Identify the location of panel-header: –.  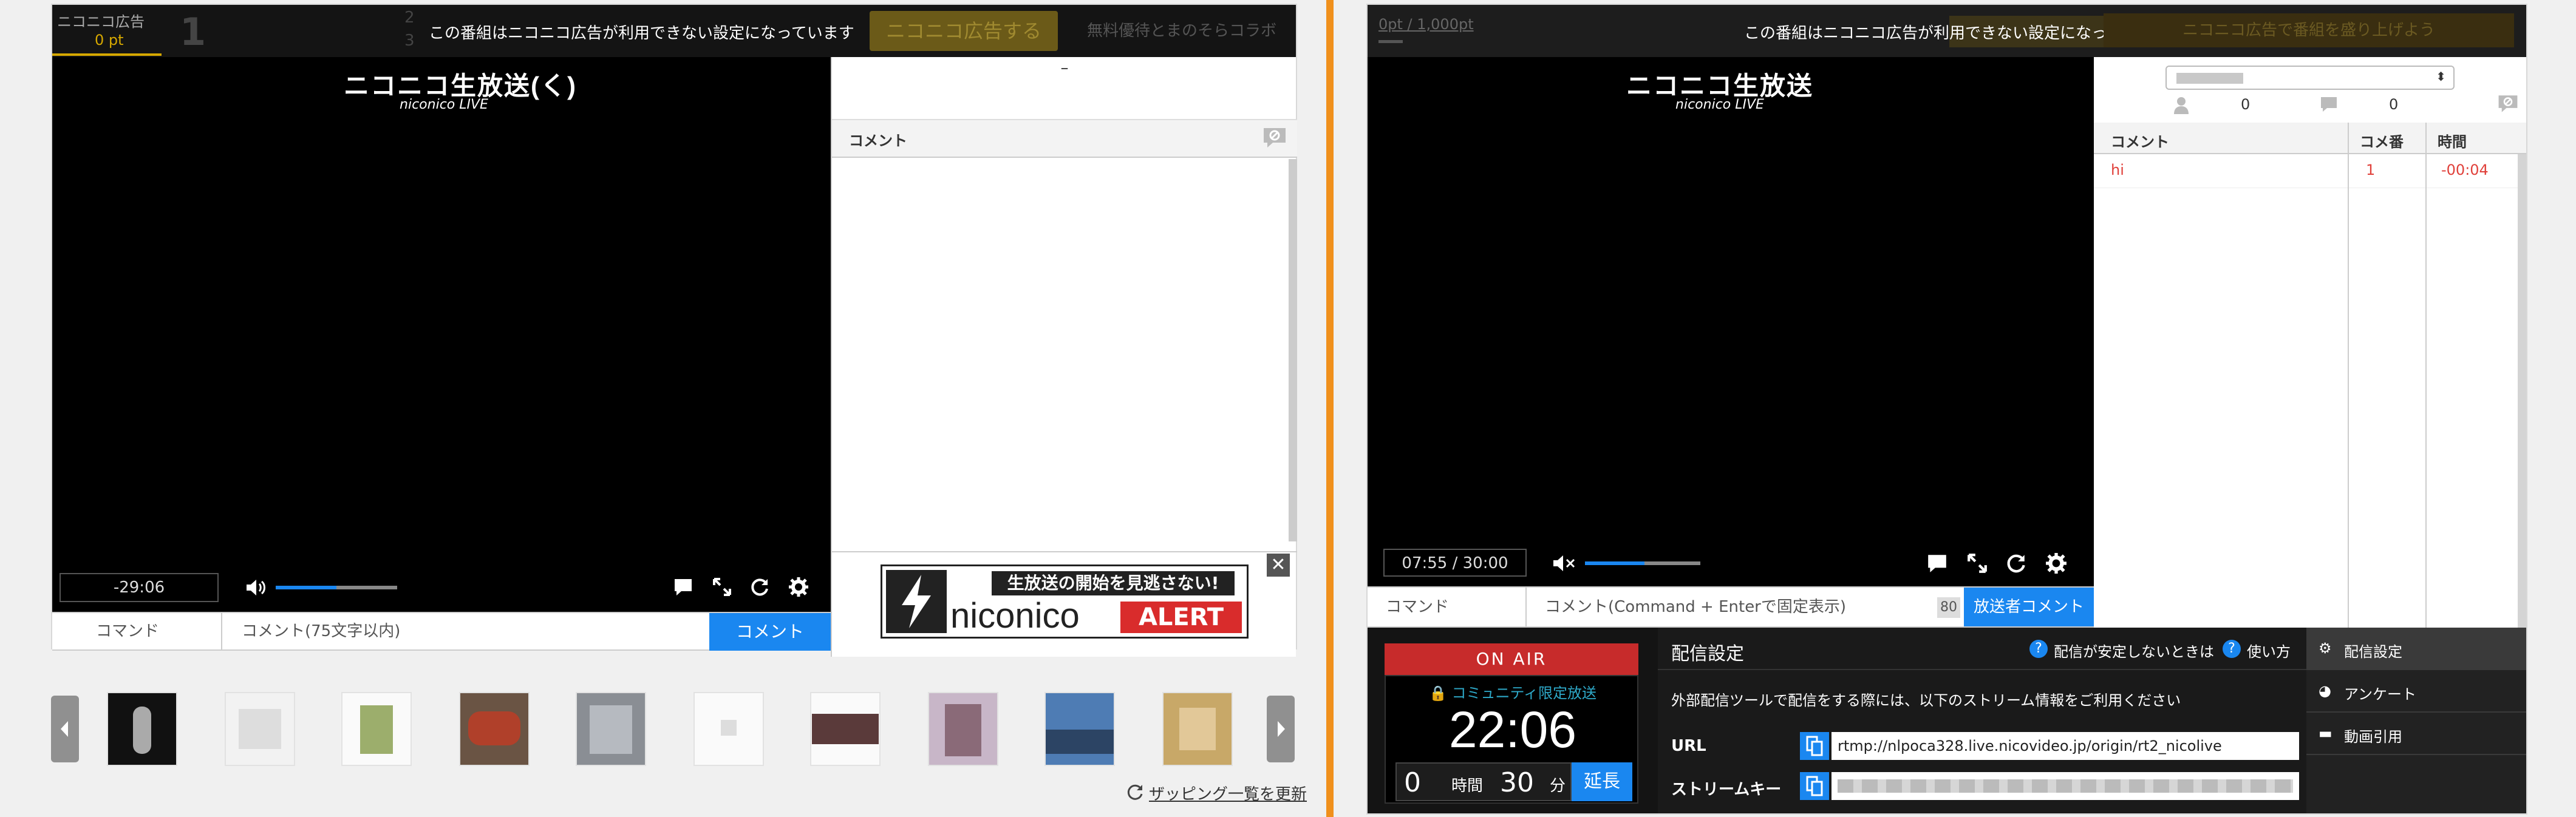
(1065, 88).